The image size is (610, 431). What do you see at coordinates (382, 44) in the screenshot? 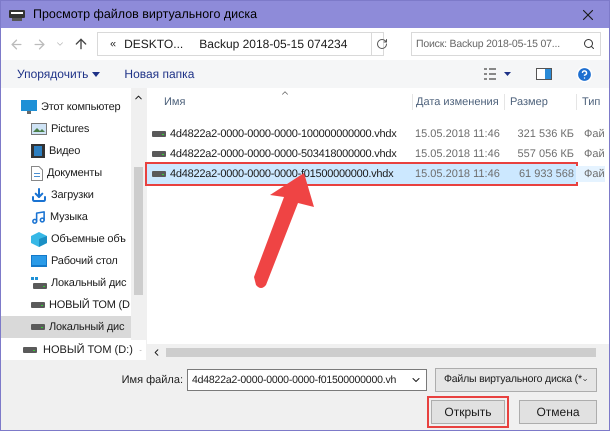
I see `refresh-icon` at bounding box center [382, 44].